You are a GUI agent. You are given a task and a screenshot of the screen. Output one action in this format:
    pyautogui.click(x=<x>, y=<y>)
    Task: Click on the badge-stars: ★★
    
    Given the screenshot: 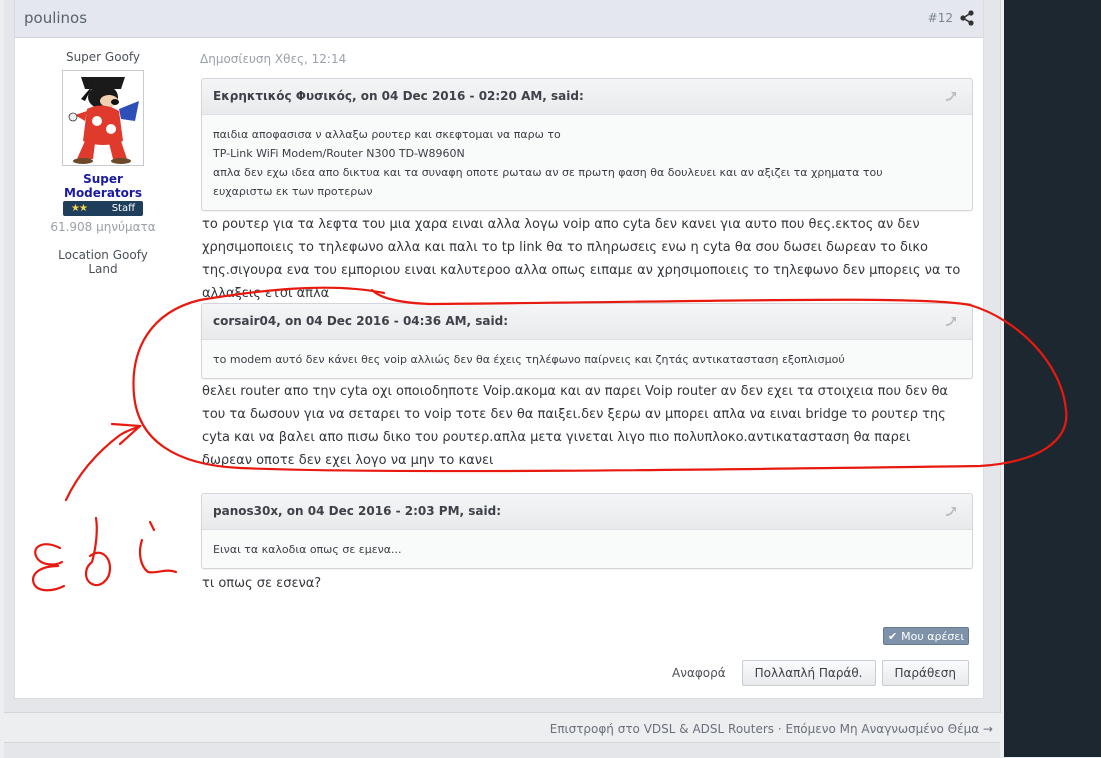 What is the action you would take?
    pyautogui.click(x=79, y=208)
    